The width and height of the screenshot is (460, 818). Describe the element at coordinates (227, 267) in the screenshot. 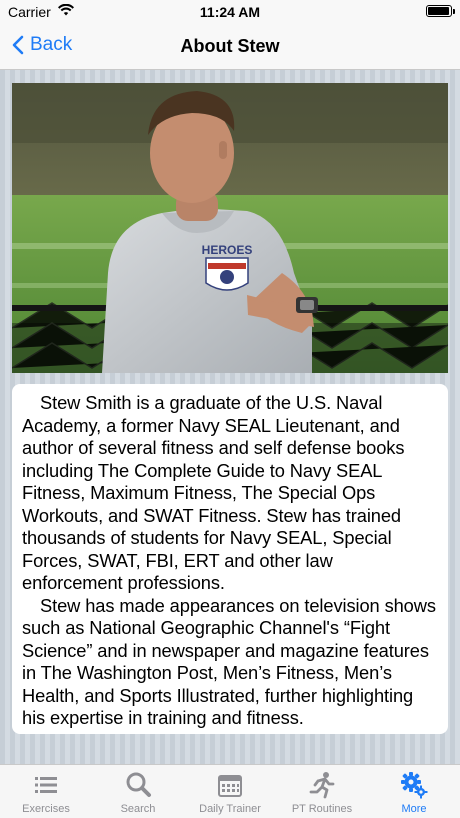

I see `shirt-logo: HEROES` at that location.